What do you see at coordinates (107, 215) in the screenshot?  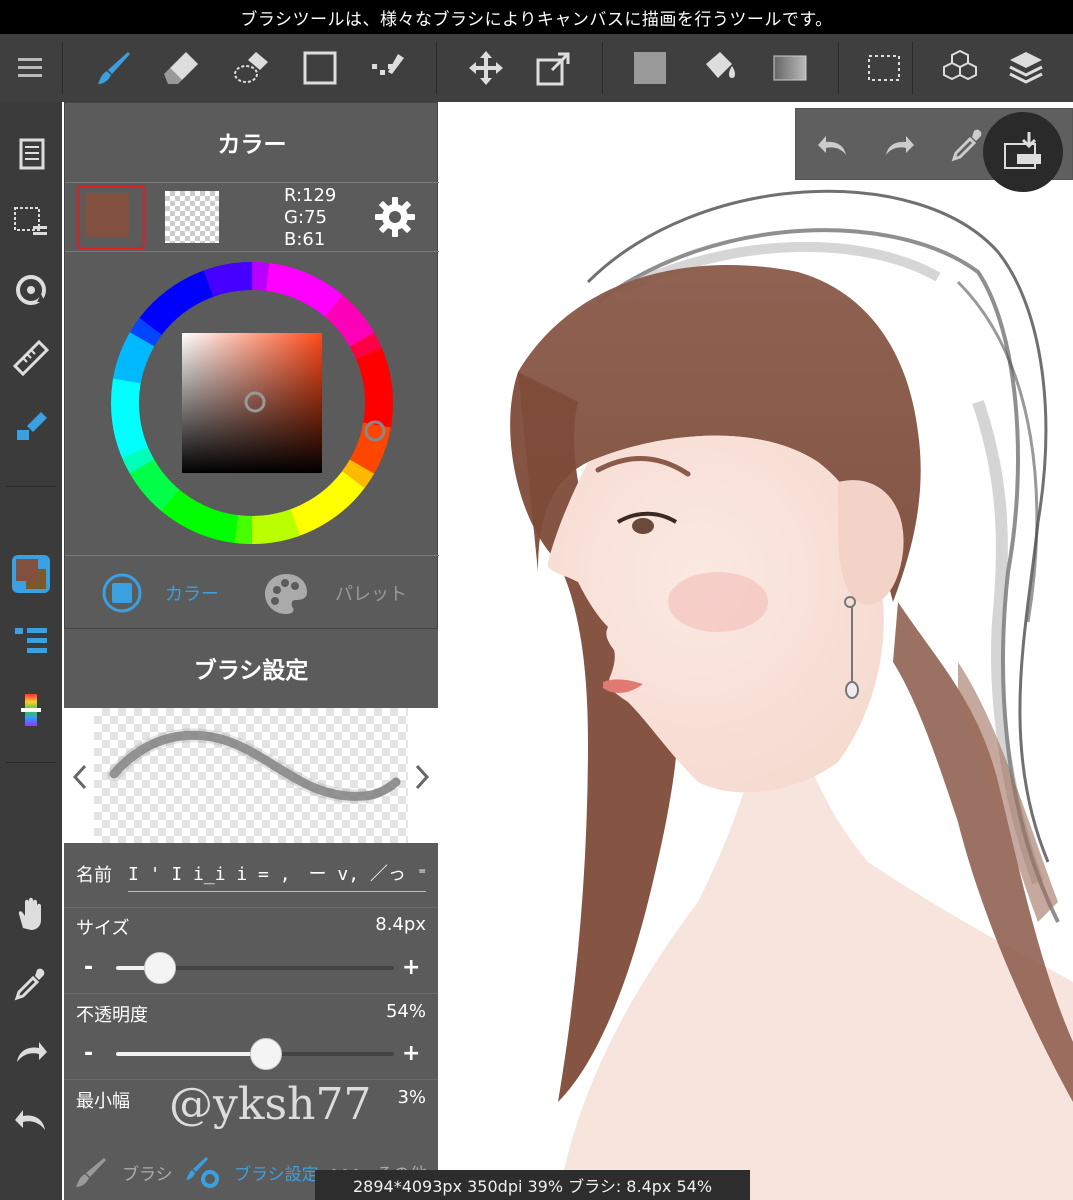 I see `foreground-color` at bounding box center [107, 215].